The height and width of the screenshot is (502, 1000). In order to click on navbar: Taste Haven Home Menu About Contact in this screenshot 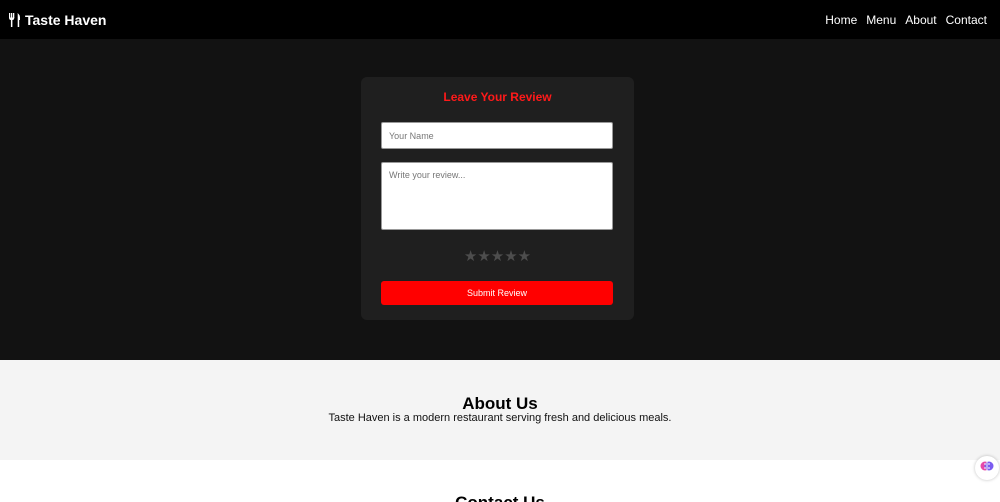, I will do `click(500, 19)`.